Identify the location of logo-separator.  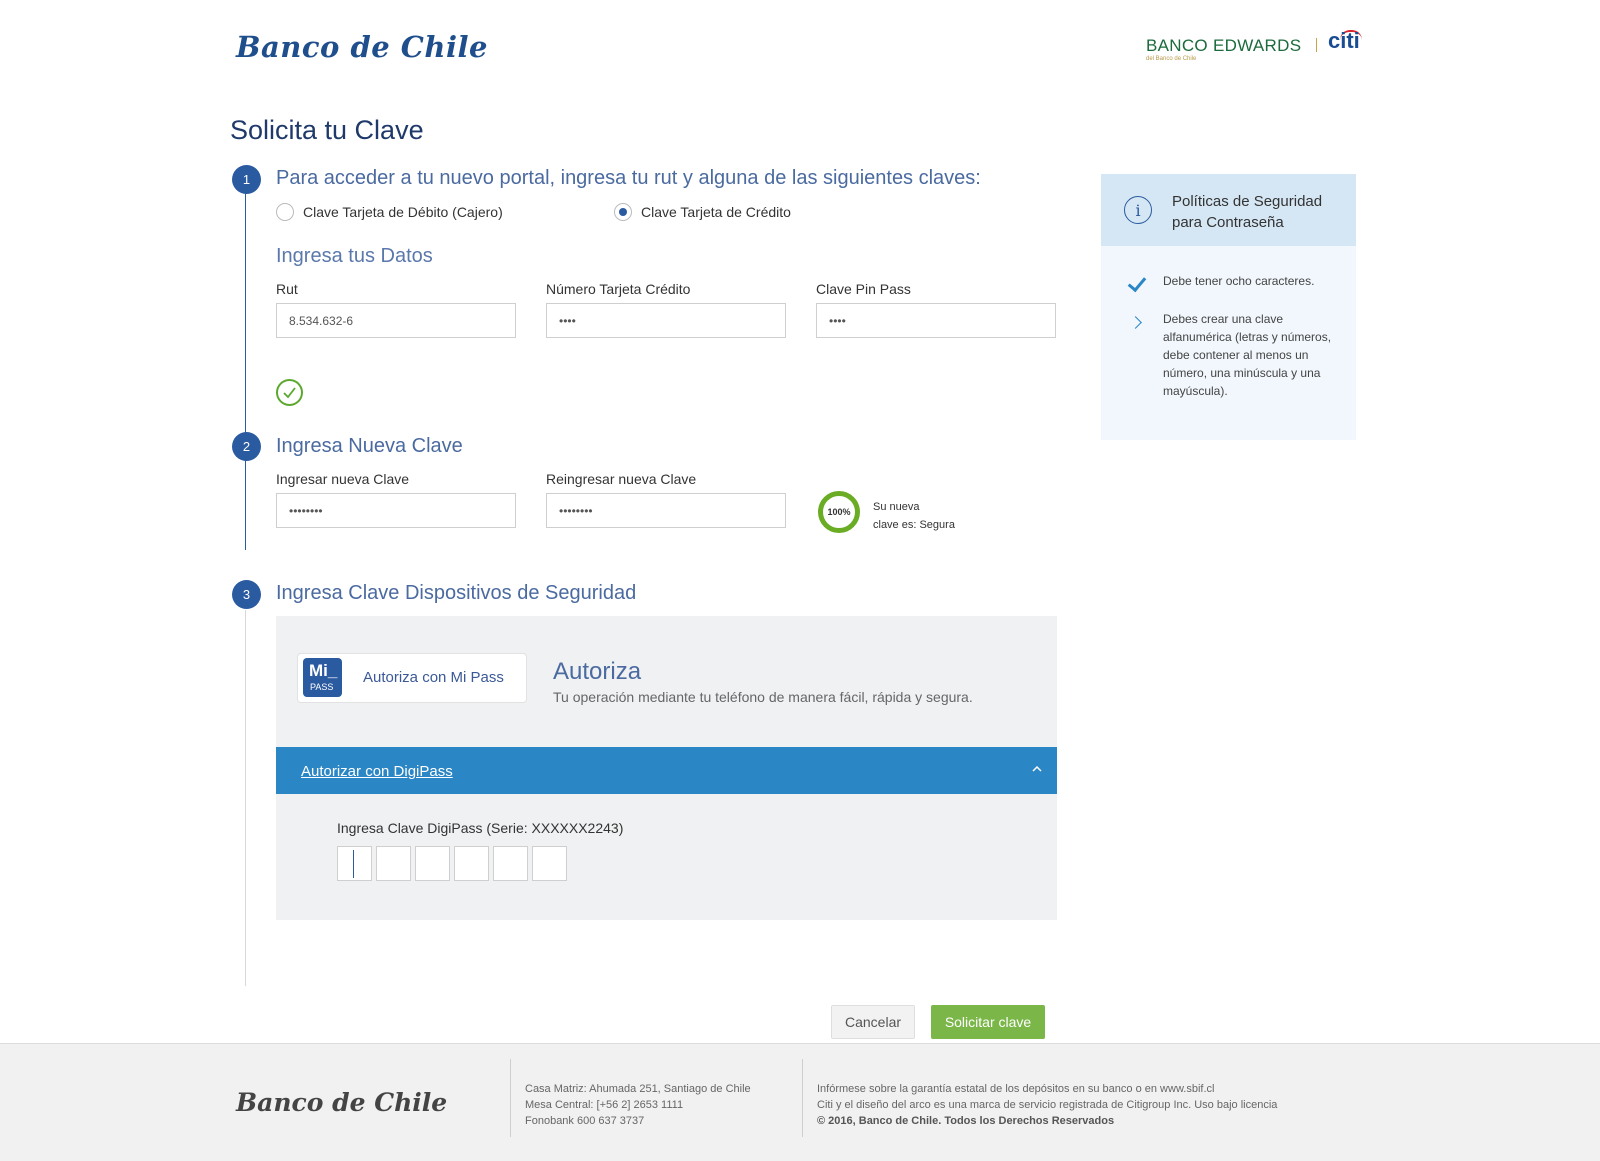
(1316, 45).